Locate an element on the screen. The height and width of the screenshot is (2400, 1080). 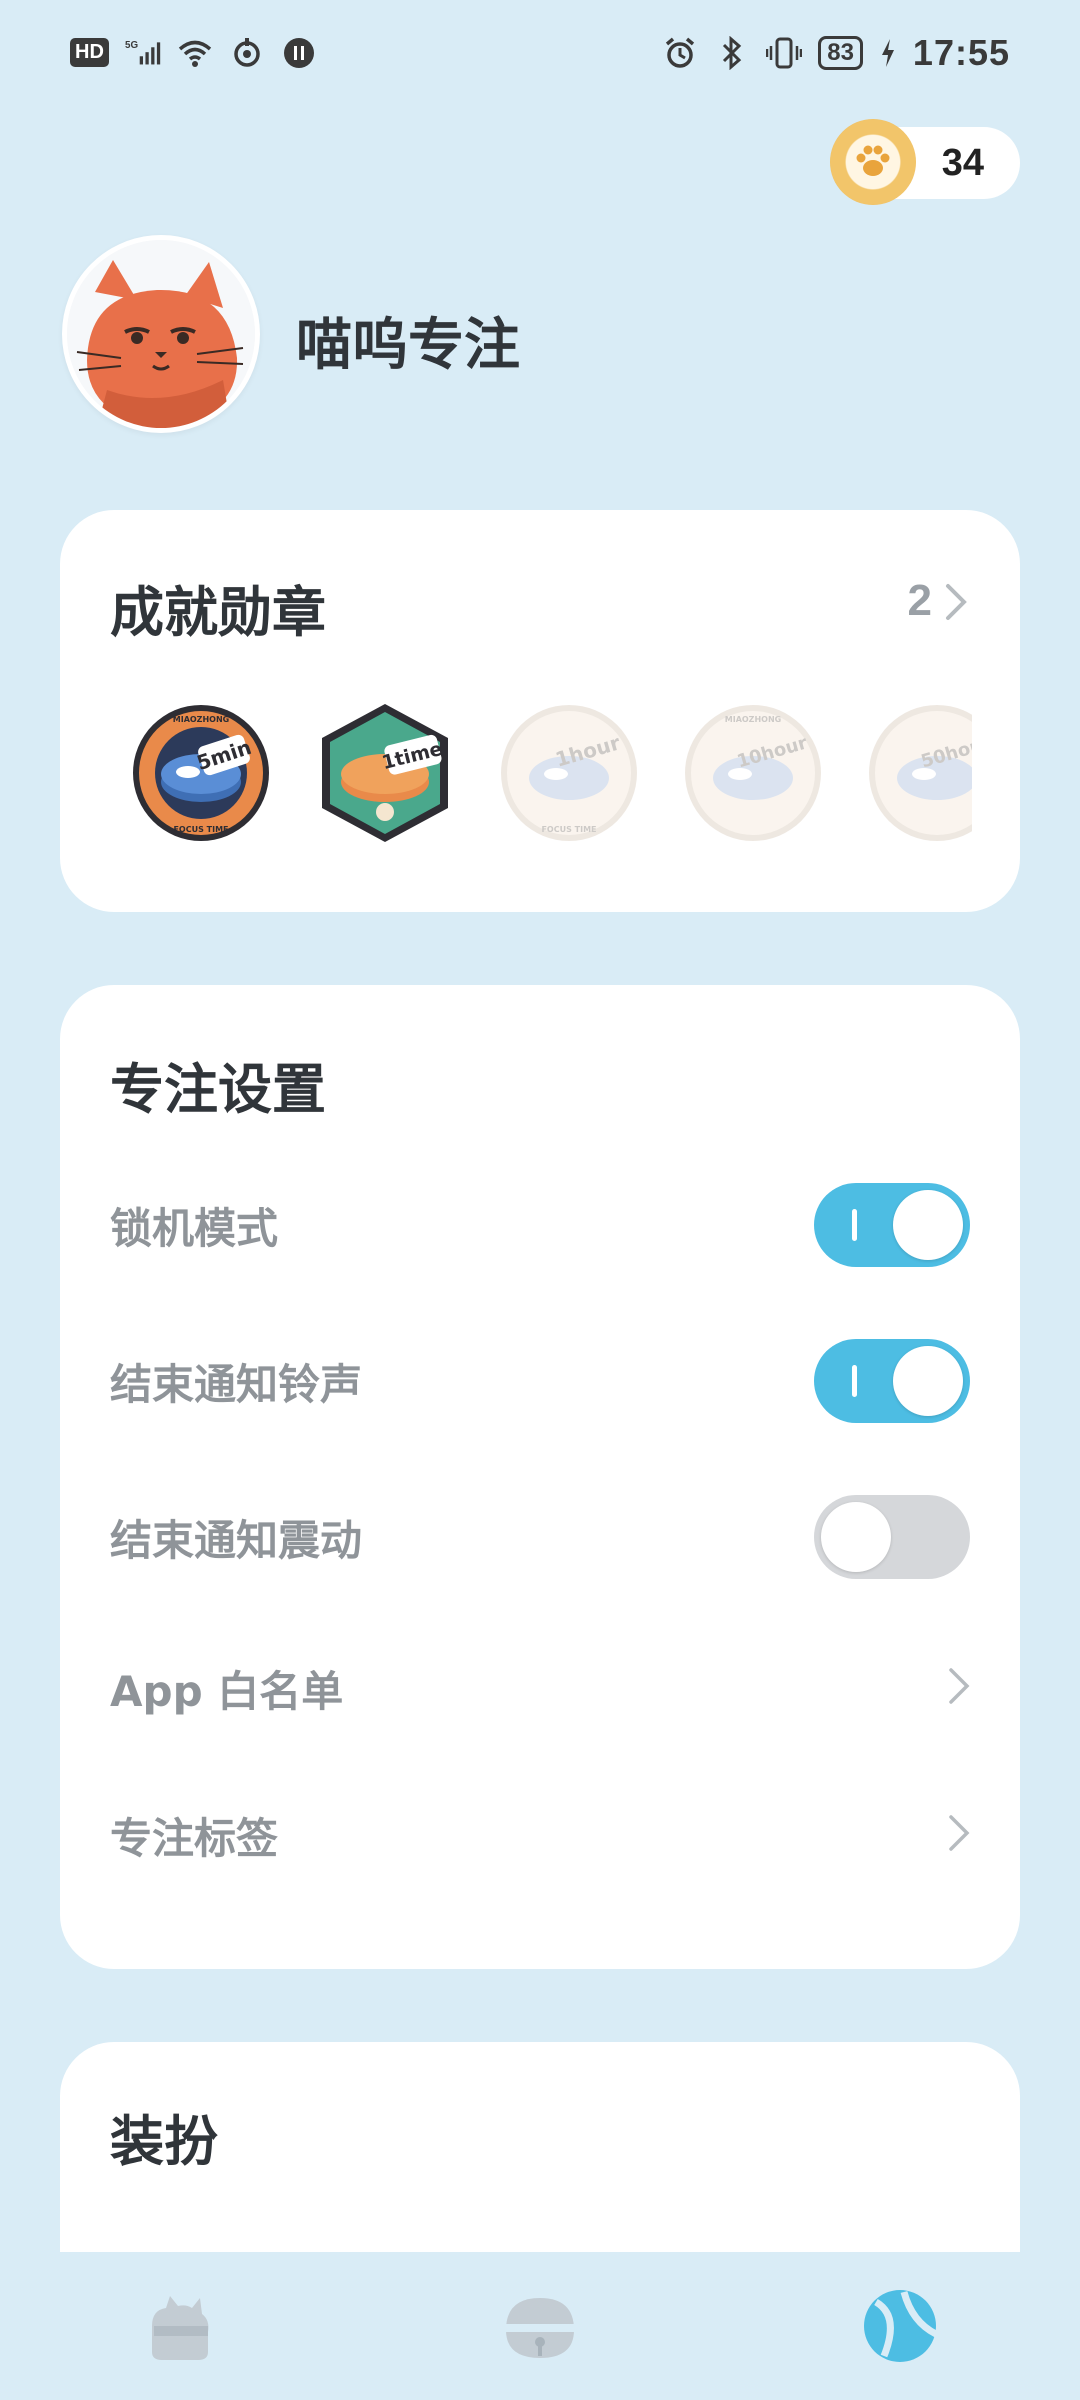
sync-icon is located at coordinates (247, 53).